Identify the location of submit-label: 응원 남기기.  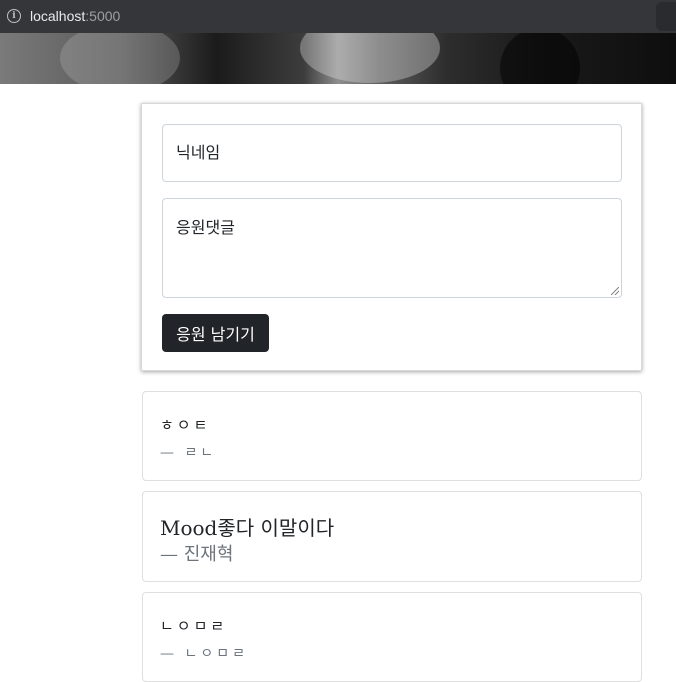
(215, 334).